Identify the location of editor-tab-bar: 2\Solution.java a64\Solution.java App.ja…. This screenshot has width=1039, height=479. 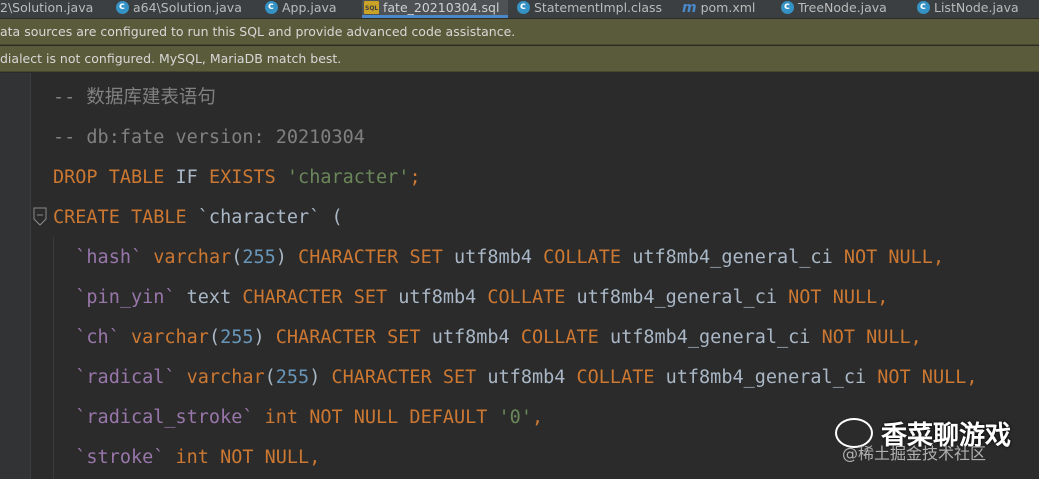
(519, 9).